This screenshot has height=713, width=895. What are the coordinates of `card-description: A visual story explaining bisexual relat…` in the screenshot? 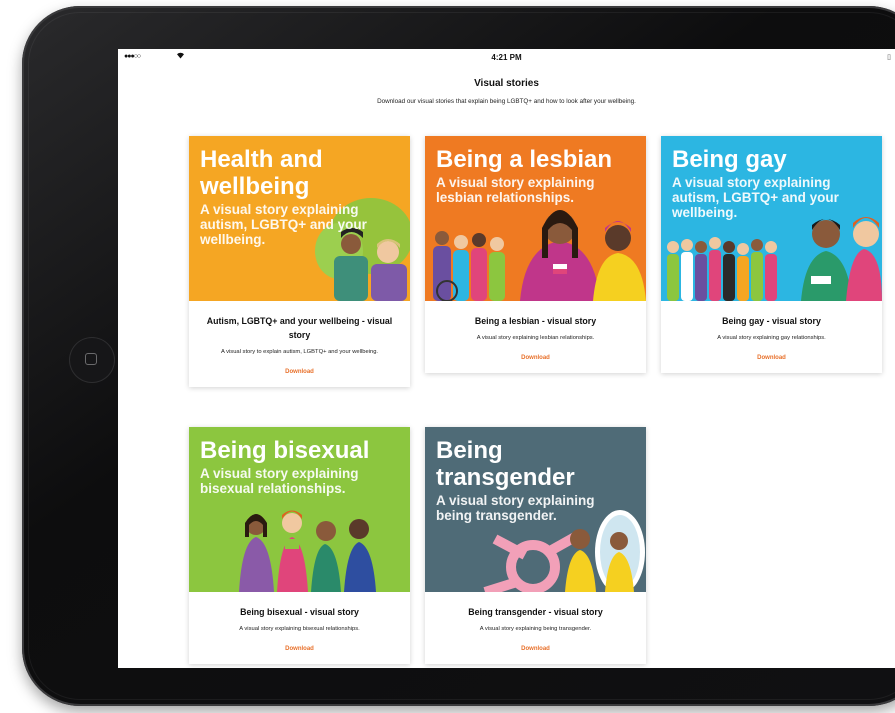 It's located at (299, 629).